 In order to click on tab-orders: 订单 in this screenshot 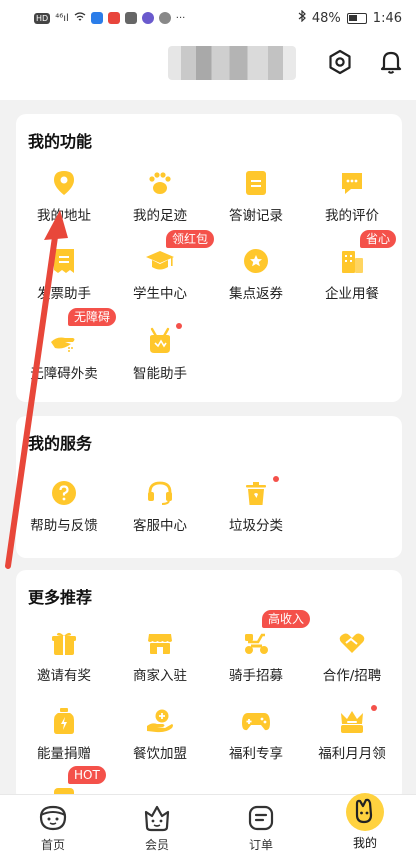, I will do `click(261, 827)`.